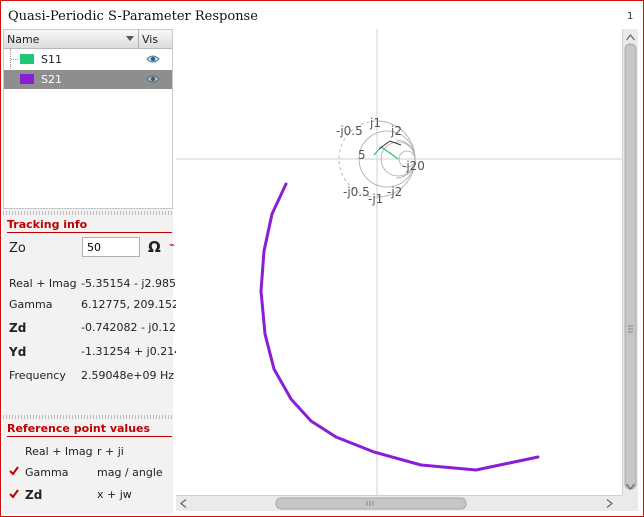 The image size is (644, 517). Describe the element at coordinates (394, 192) in the screenshot. I see `label-neg-j2: -j2` at that location.